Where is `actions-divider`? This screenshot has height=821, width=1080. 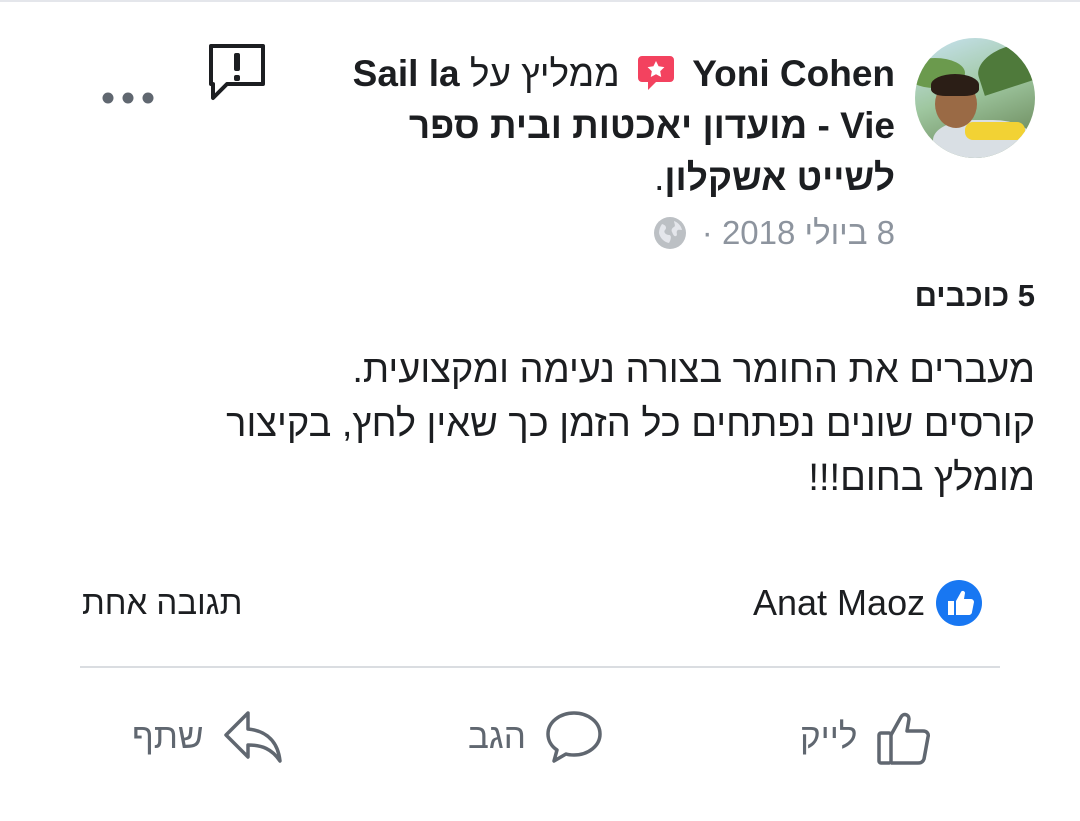 actions-divider is located at coordinates (540, 667).